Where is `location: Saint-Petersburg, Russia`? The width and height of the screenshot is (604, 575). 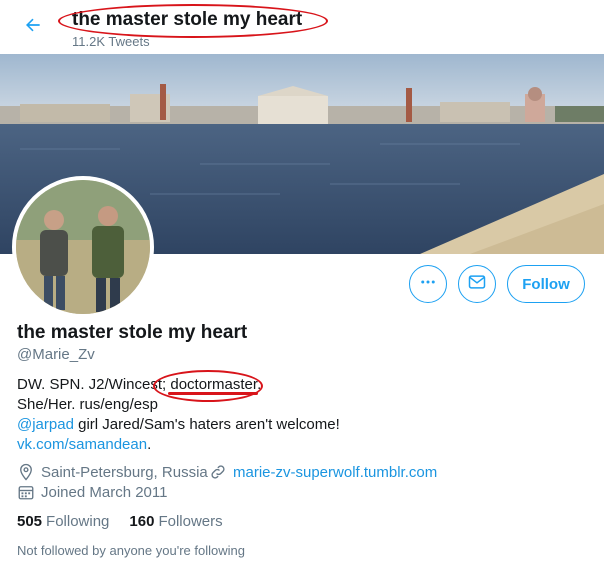 location: Saint-Petersburg, Russia is located at coordinates (112, 472).